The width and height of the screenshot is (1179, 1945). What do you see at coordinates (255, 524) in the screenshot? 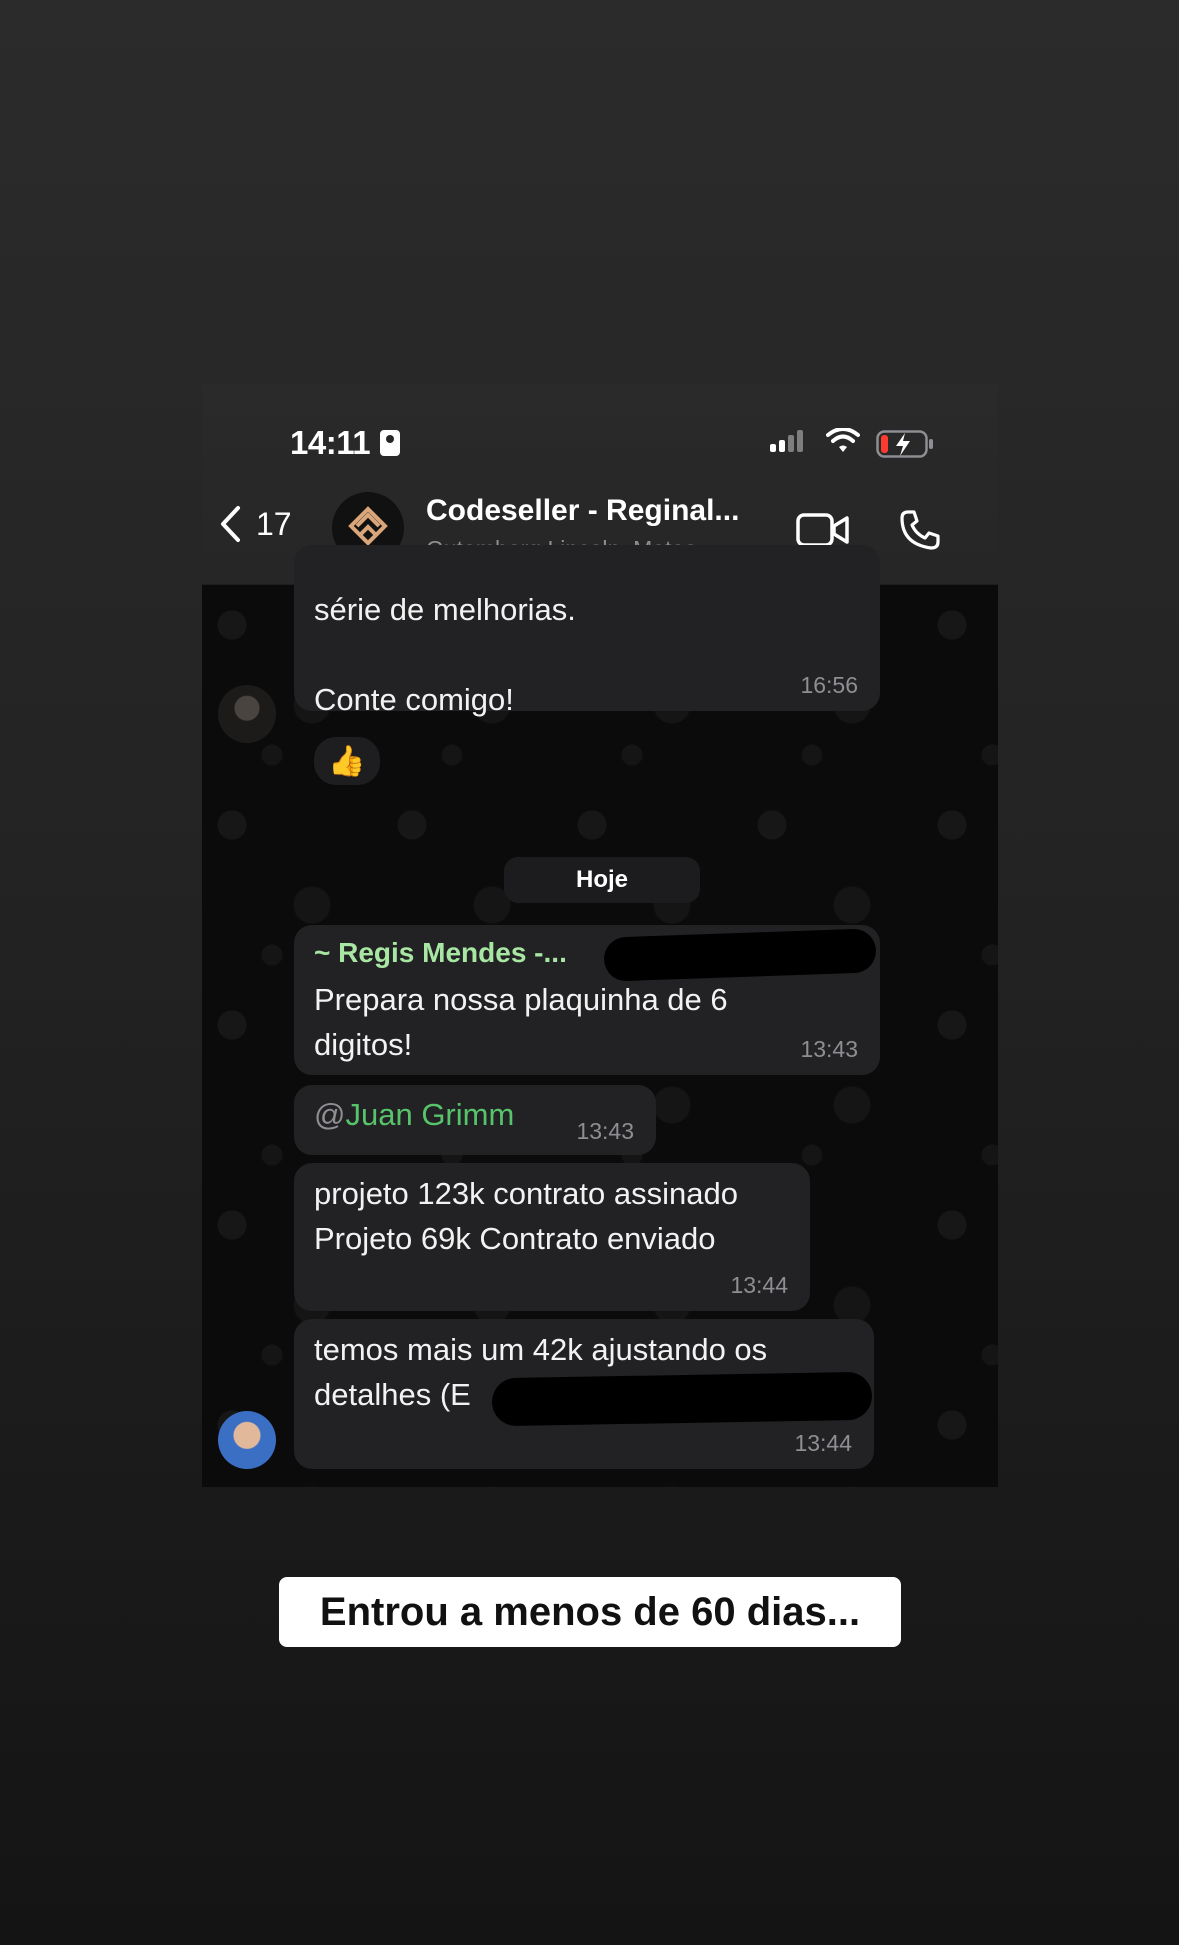
I see `back-button: 17` at bounding box center [255, 524].